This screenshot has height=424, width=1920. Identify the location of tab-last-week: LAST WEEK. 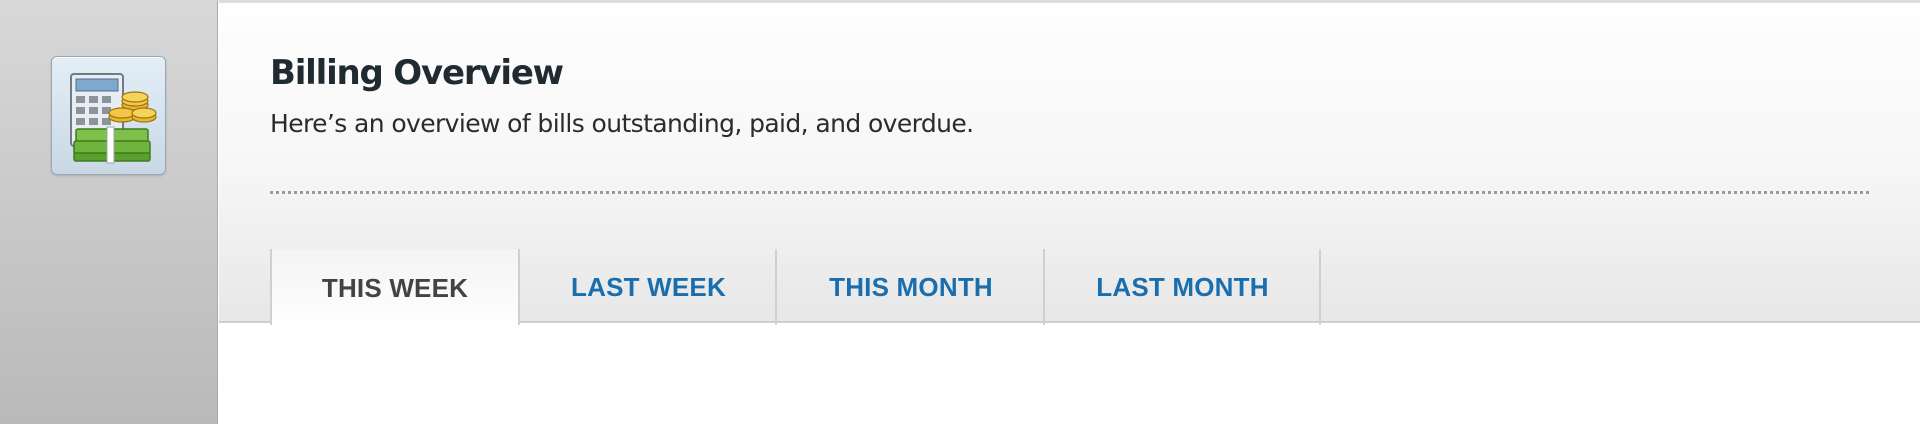
(648, 287).